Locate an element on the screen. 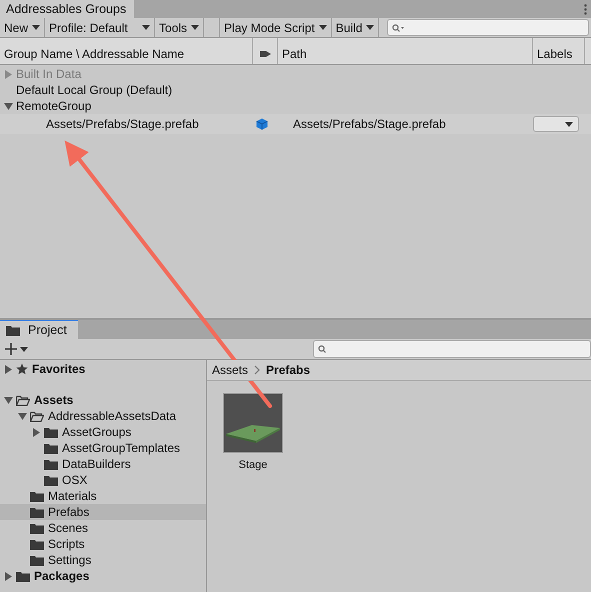 The width and height of the screenshot is (591, 592). plus-icon is located at coordinates (11, 349).